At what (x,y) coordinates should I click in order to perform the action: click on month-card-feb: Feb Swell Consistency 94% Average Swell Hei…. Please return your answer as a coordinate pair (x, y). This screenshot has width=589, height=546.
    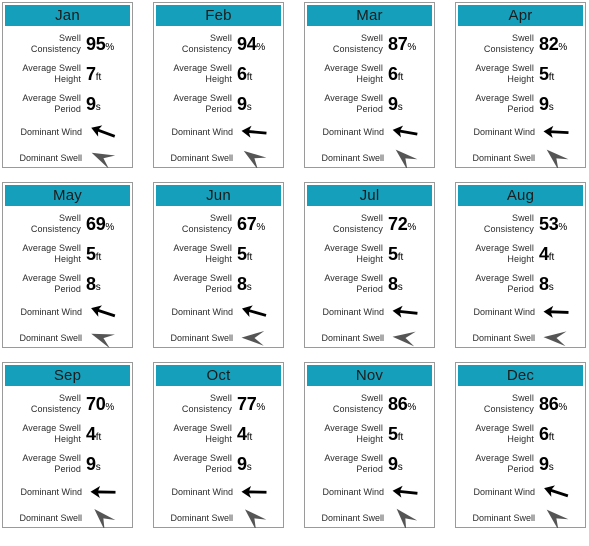
    Looking at the image, I should click on (218, 85).